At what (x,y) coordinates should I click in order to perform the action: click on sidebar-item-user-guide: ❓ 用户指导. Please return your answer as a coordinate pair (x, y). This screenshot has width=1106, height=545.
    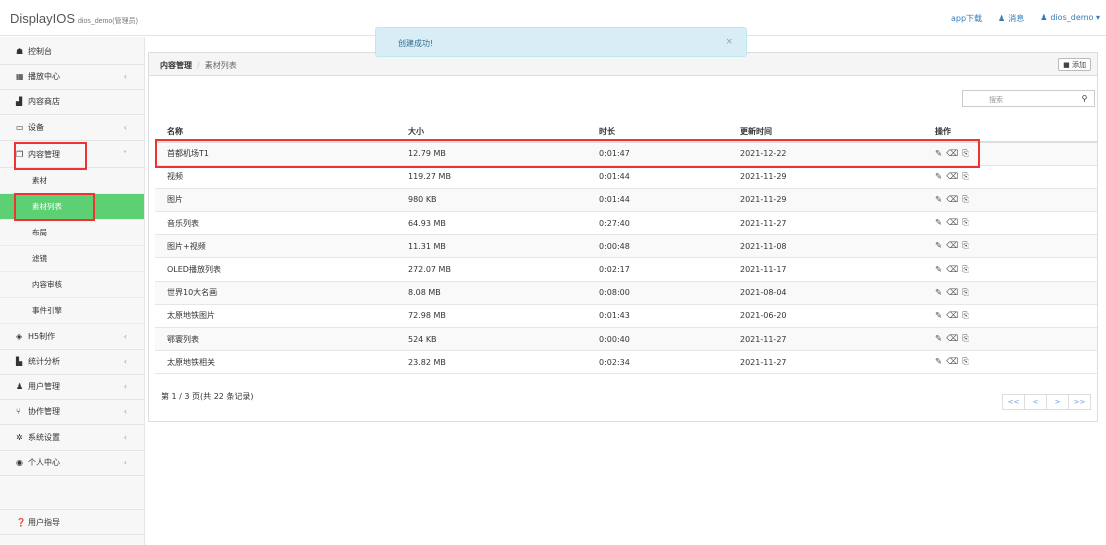
    Looking at the image, I should click on (72, 522).